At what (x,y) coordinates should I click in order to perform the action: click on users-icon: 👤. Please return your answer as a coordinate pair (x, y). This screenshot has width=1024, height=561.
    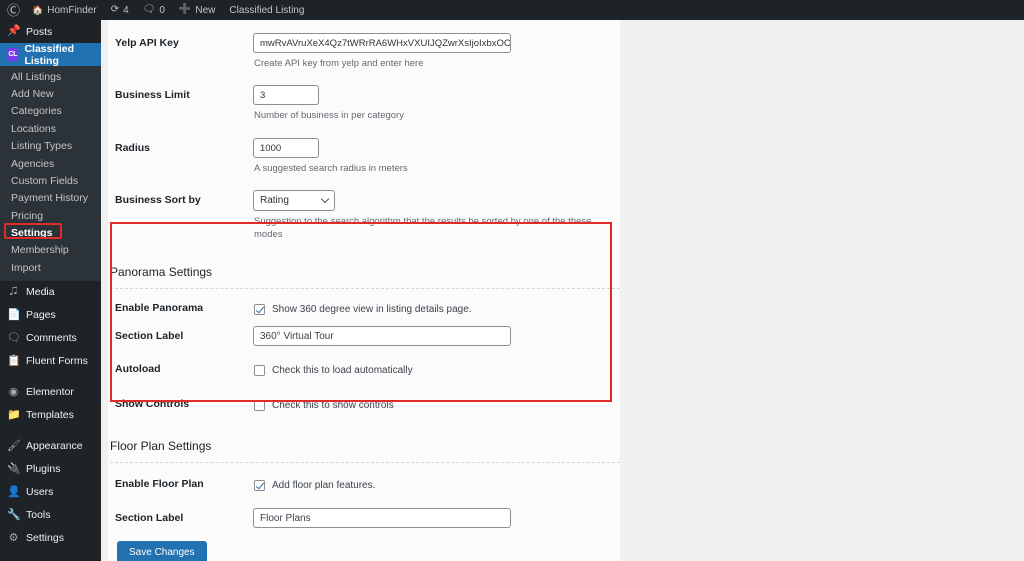
    Looking at the image, I should click on (14, 491).